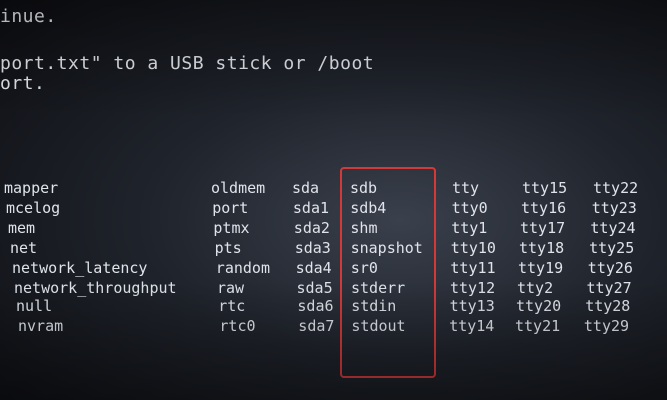 The height and width of the screenshot is (400, 667). Describe the element at coordinates (538, 326) in the screenshot. I see `dev-entry: tty21` at that location.